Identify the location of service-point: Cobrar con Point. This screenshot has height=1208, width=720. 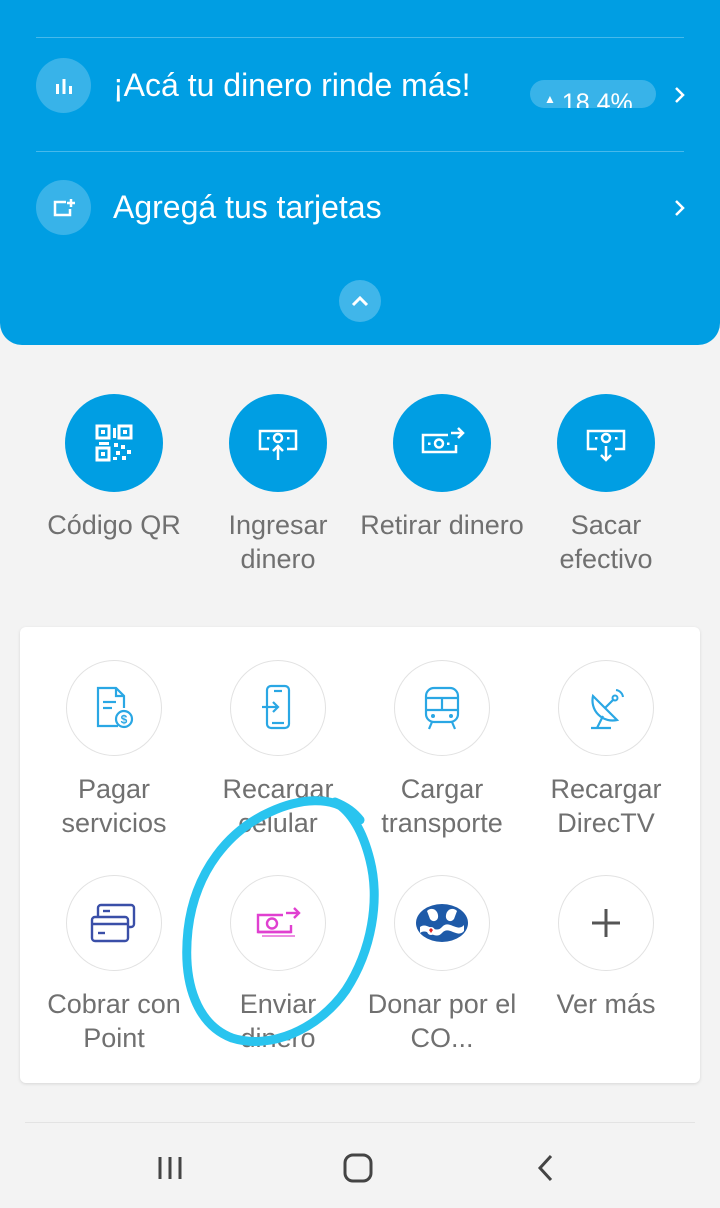
(114, 965).